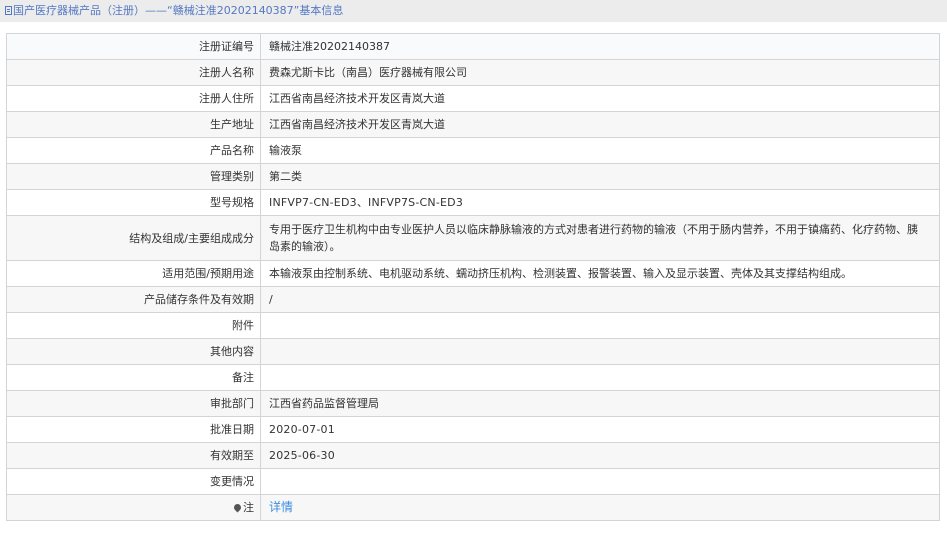 The width and height of the screenshot is (947, 554). I want to click on details-link: 详情, so click(281, 507).